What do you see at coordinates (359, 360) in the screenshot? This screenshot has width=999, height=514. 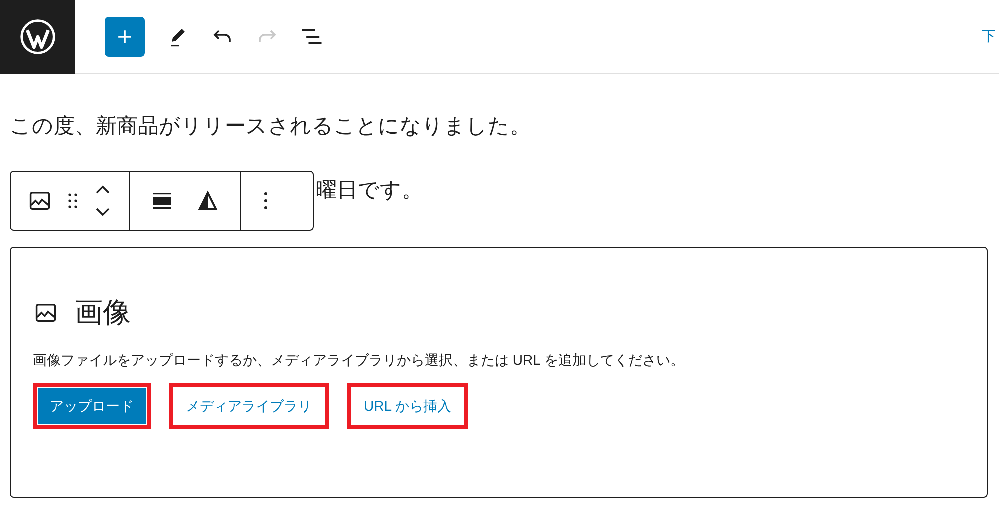 I see `instructions-text: 画像ファイルをアップロードするか、メディアライブラリから選択、または URL を追加してください。` at bounding box center [359, 360].